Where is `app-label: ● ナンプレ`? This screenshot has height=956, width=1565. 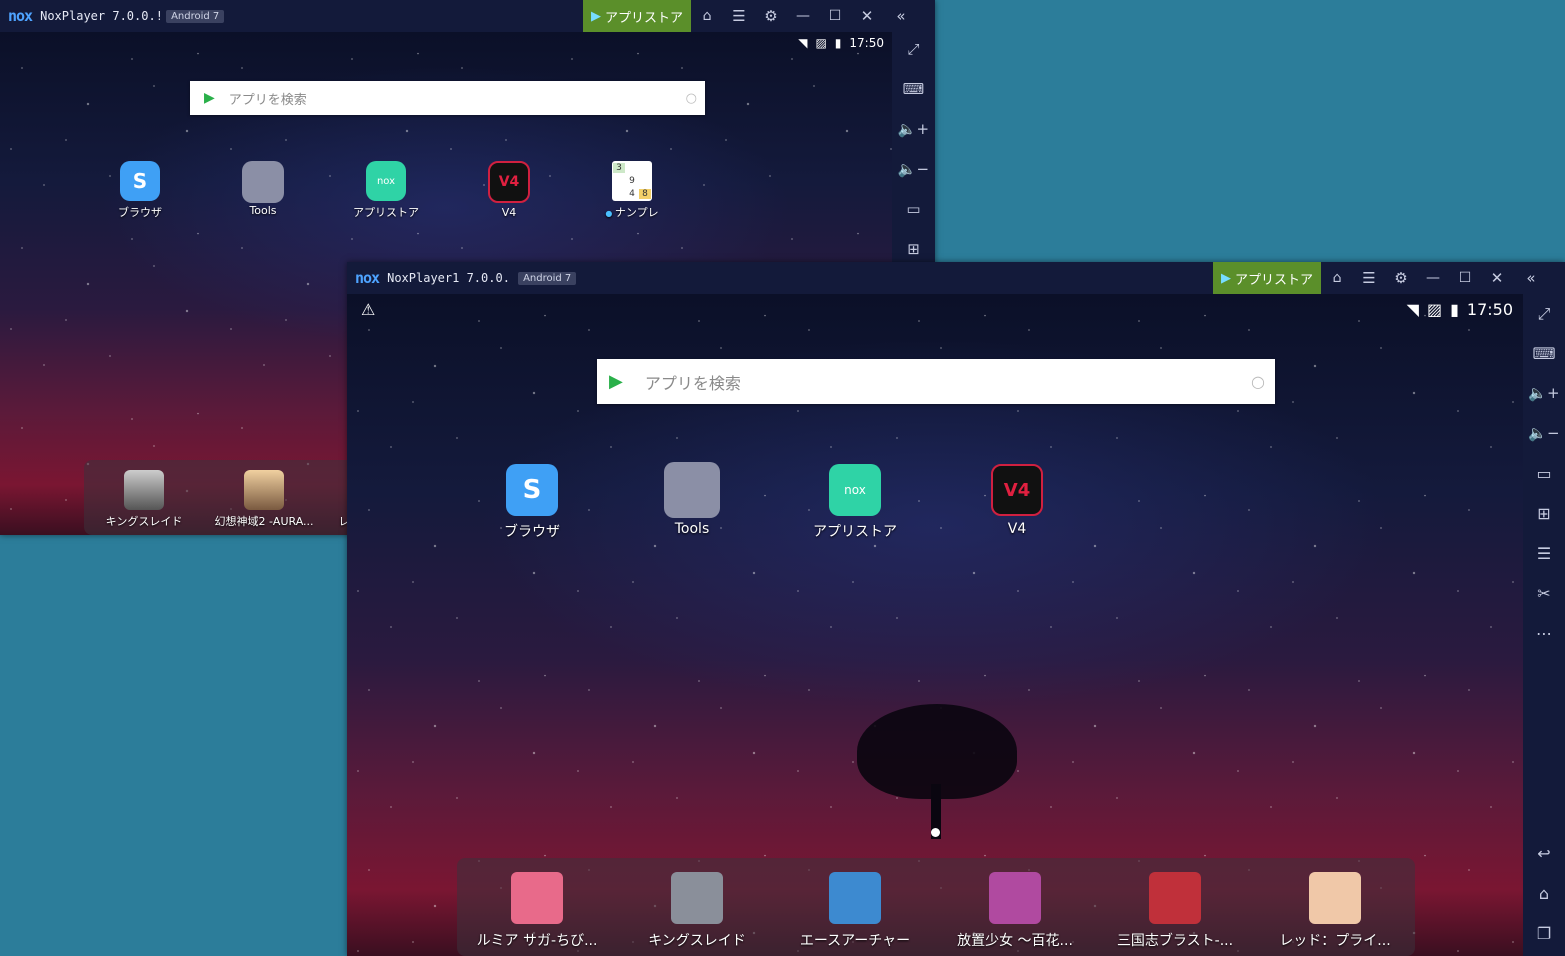
app-label: ● ナンプレ is located at coordinates (632, 212).